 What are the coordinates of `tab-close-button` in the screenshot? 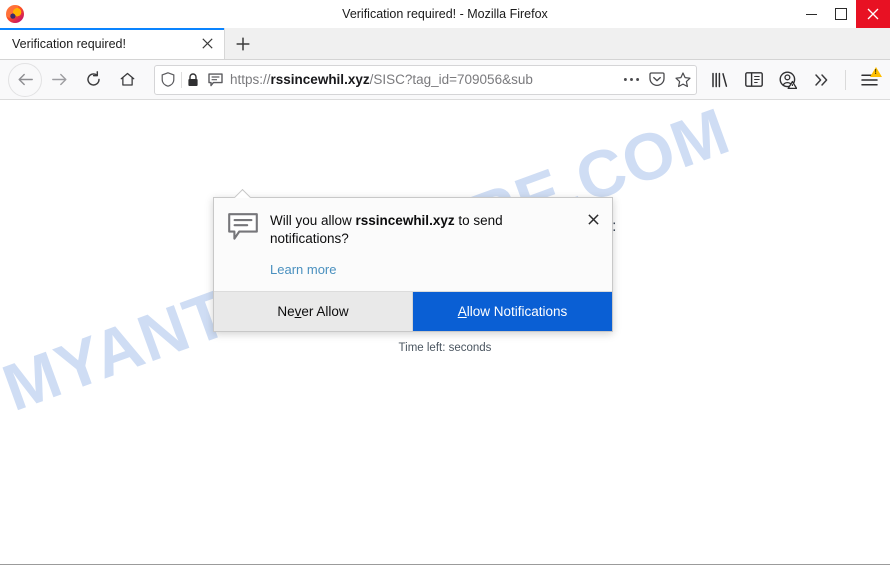 It's located at (207, 44).